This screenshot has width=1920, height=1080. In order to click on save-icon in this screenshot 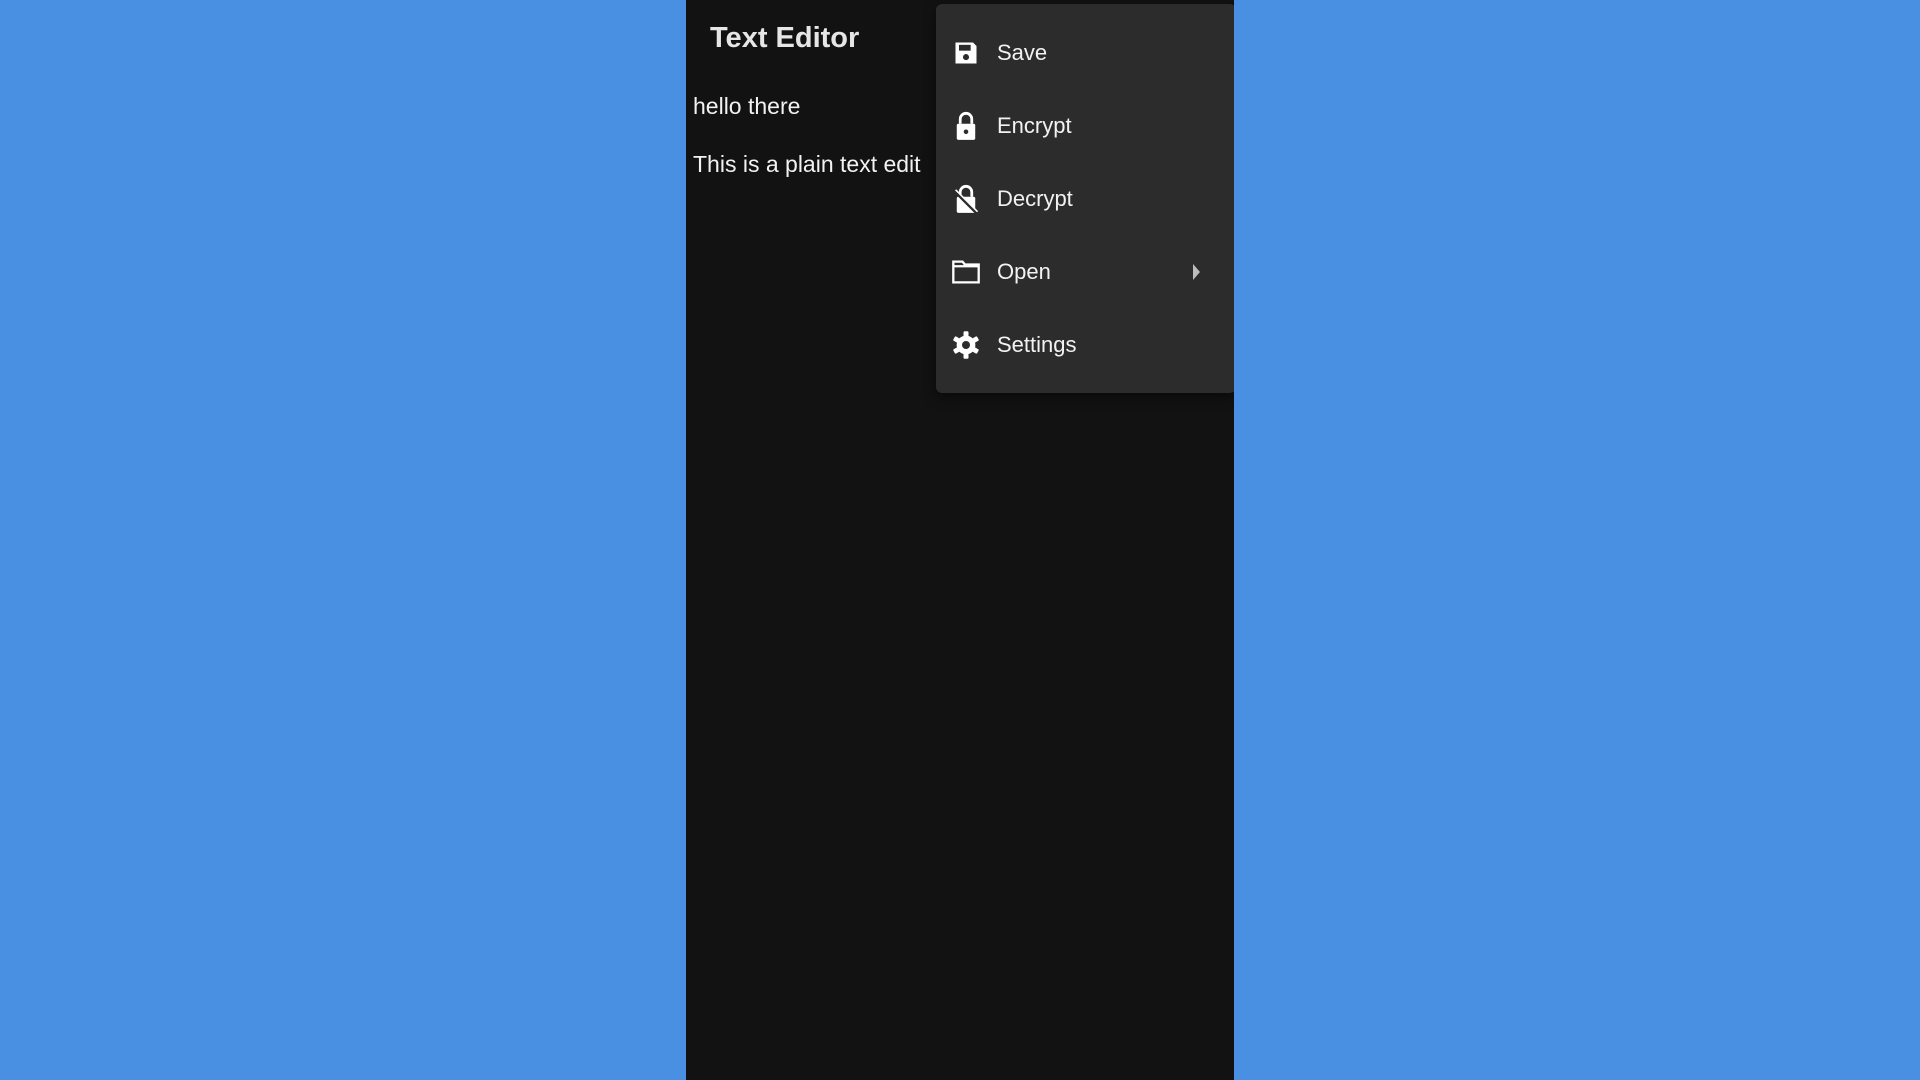, I will do `click(966, 53)`.